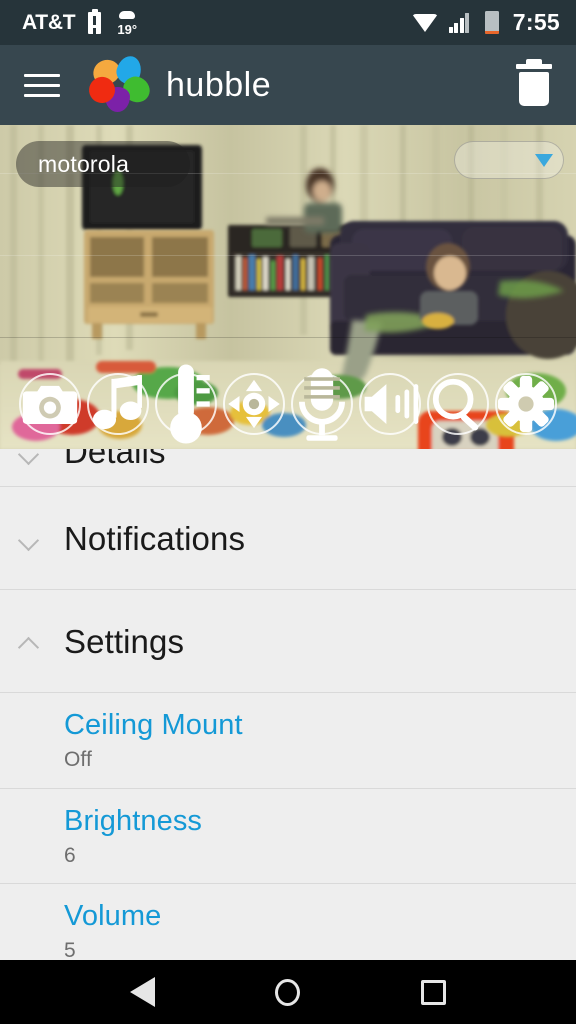  What do you see at coordinates (155, 538) in the screenshot?
I see `accordion-notifications-label: Notifications` at bounding box center [155, 538].